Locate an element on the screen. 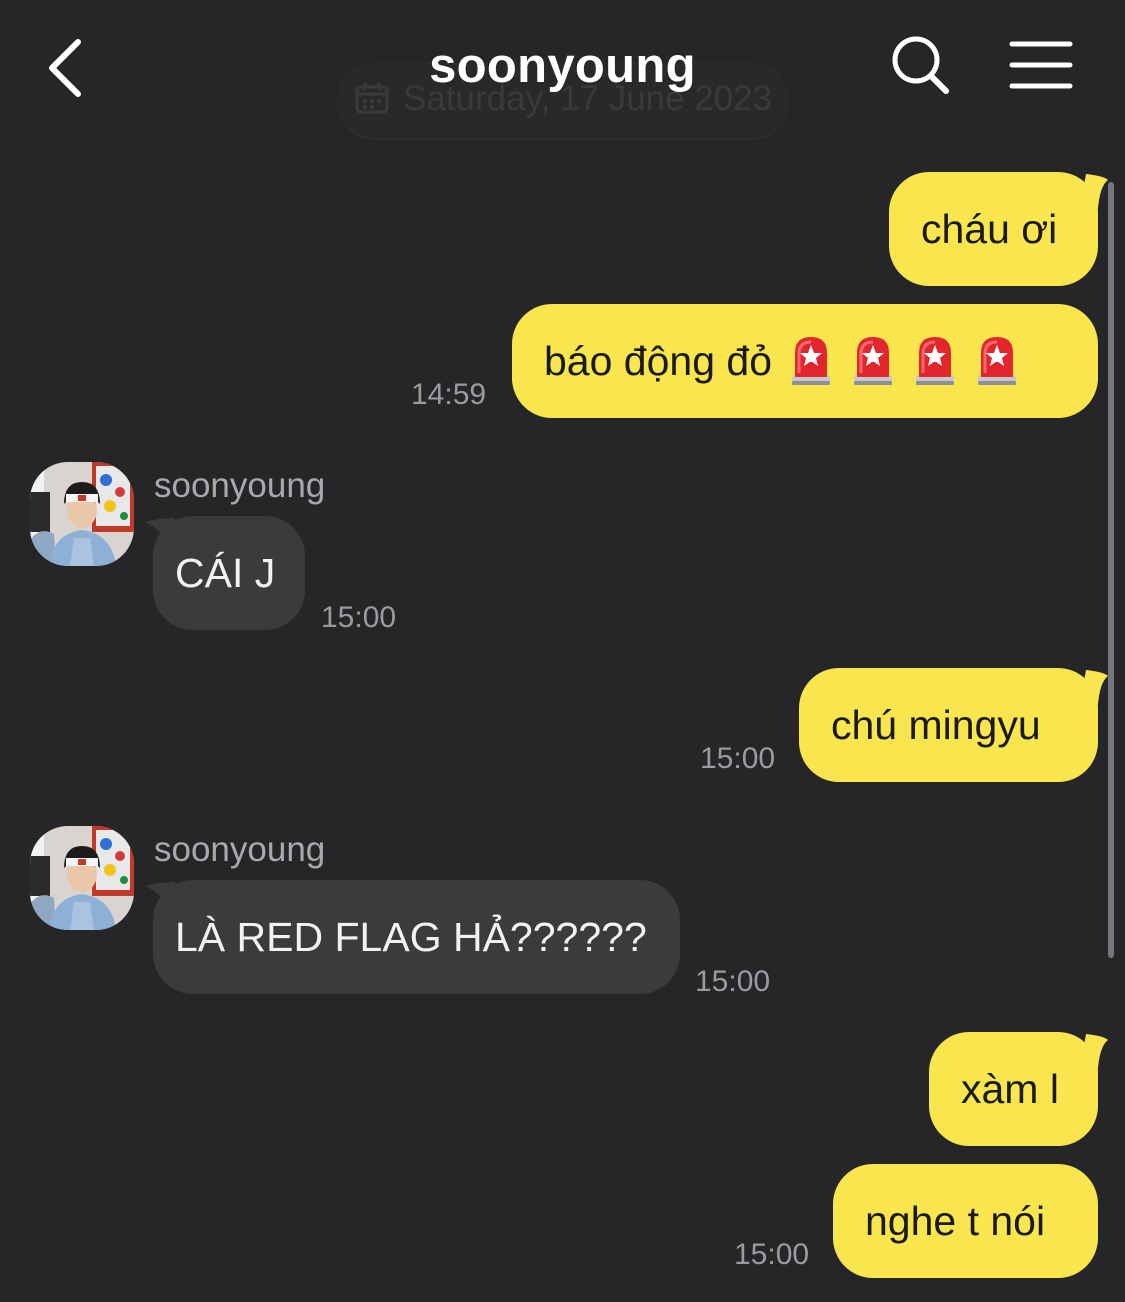  outgoing-message: cháu ơi is located at coordinates (993, 229).